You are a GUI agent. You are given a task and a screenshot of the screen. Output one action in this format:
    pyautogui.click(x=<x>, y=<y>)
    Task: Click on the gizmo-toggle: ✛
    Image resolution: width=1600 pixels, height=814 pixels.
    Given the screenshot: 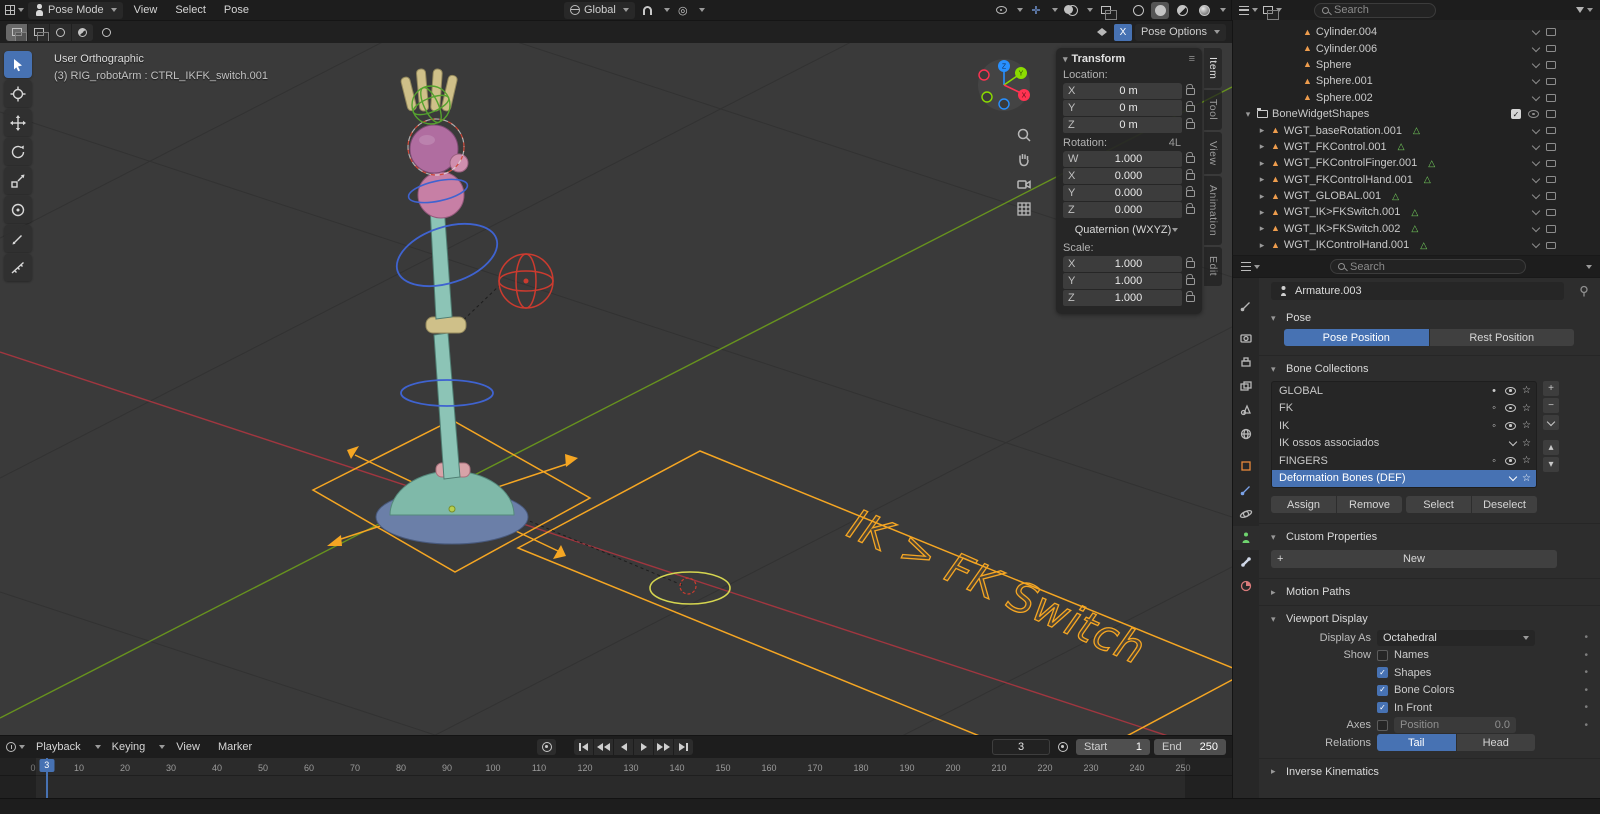 What is the action you would take?
    pyautogui.click(x=1036, y=10)
    